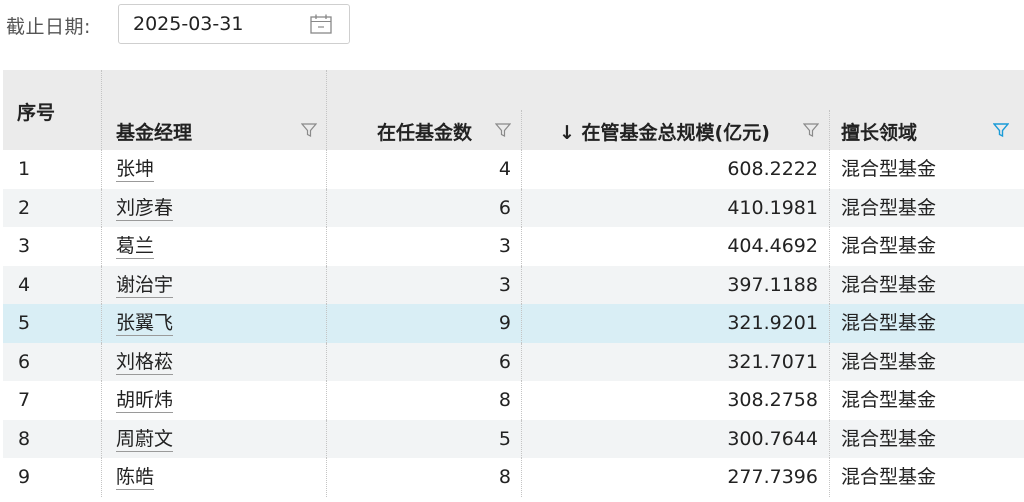  I want to click on manager-name: 刘彦春, so click(145, 208).